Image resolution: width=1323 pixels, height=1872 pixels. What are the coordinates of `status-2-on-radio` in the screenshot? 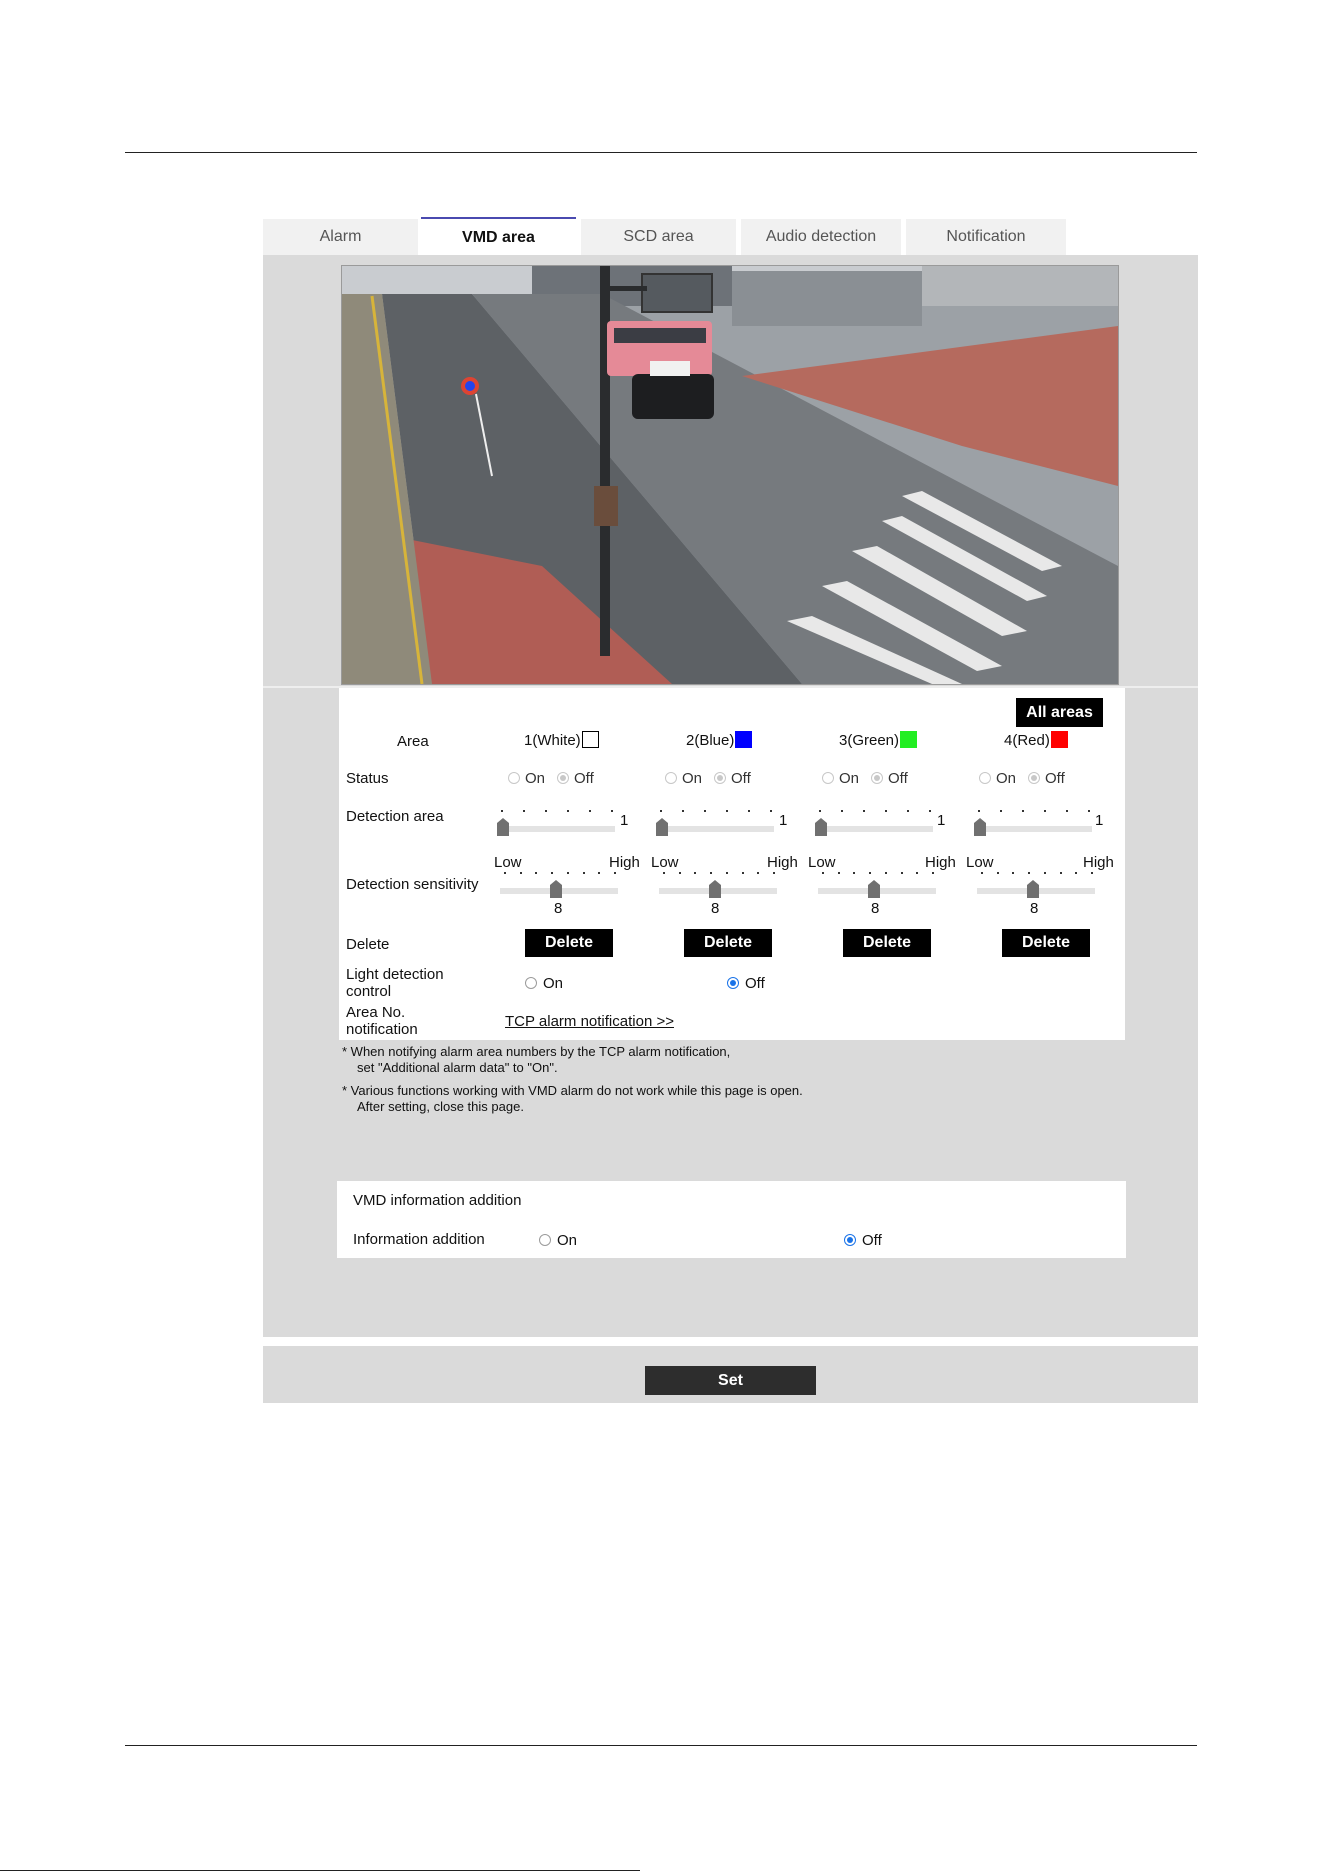 It's located at (671, 778).